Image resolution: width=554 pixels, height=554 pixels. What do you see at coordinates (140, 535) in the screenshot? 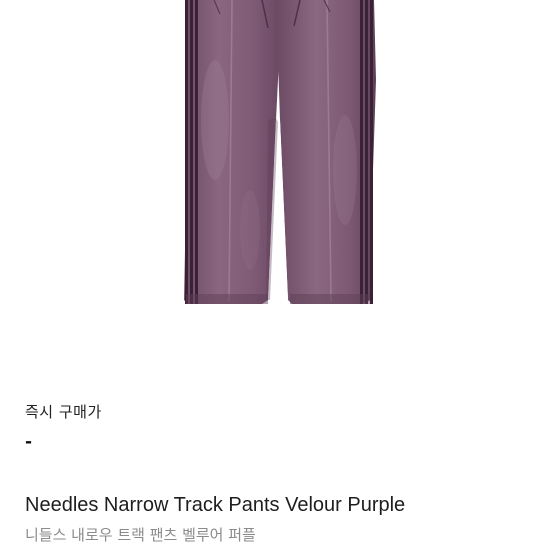
I see `product-name-korean: 니들스 내로우 트랙 팬츠 벨루어 퍼플` at bounding box center [140, 535].